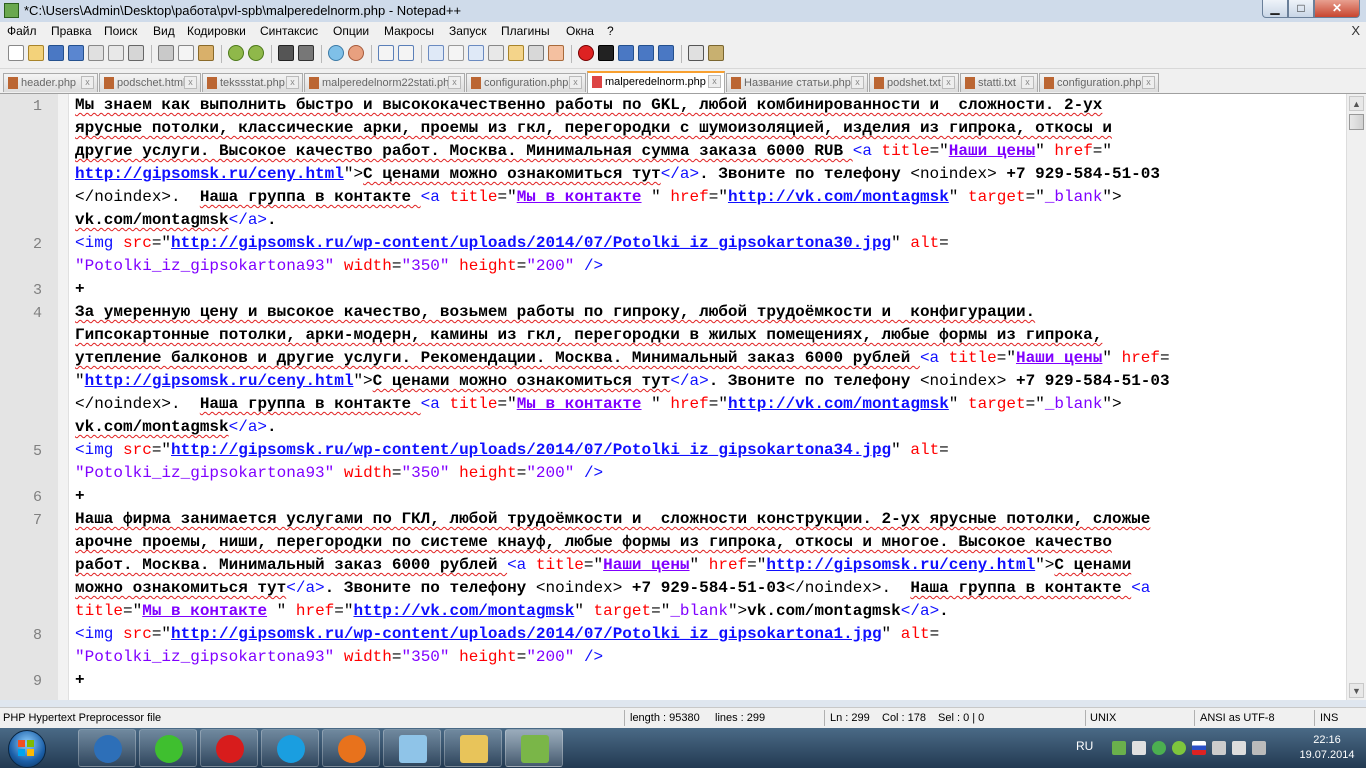  What do you see at coordinates (1259, 748) in the screenshot?
I see `power-icon` at bounding box center [1259, 748].